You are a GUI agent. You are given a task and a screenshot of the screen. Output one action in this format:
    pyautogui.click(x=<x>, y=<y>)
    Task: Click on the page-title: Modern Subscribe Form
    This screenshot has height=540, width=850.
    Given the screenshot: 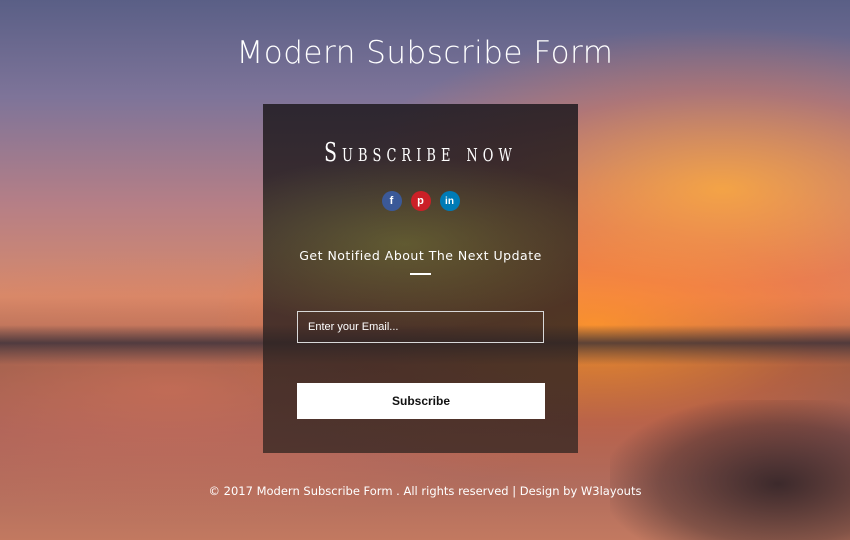 What is the action you would take?
    pyautogui.click(x=425, y=53)
    